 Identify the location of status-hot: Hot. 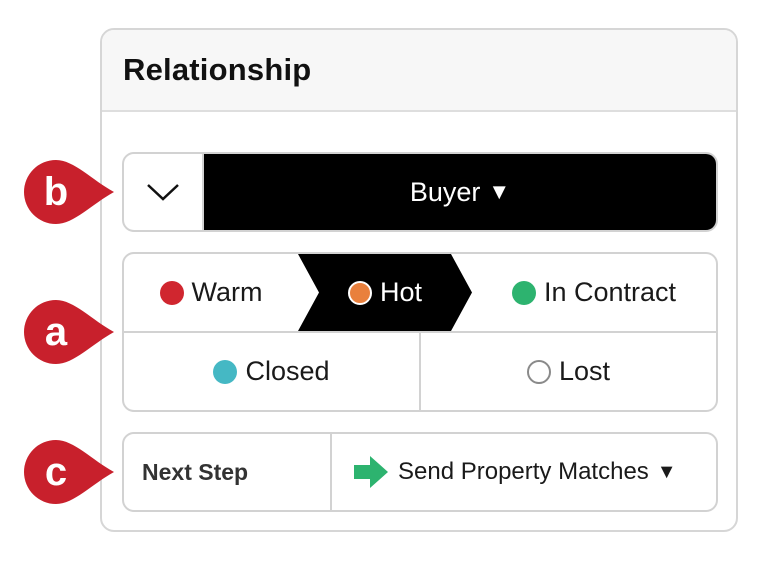
(385, 292).